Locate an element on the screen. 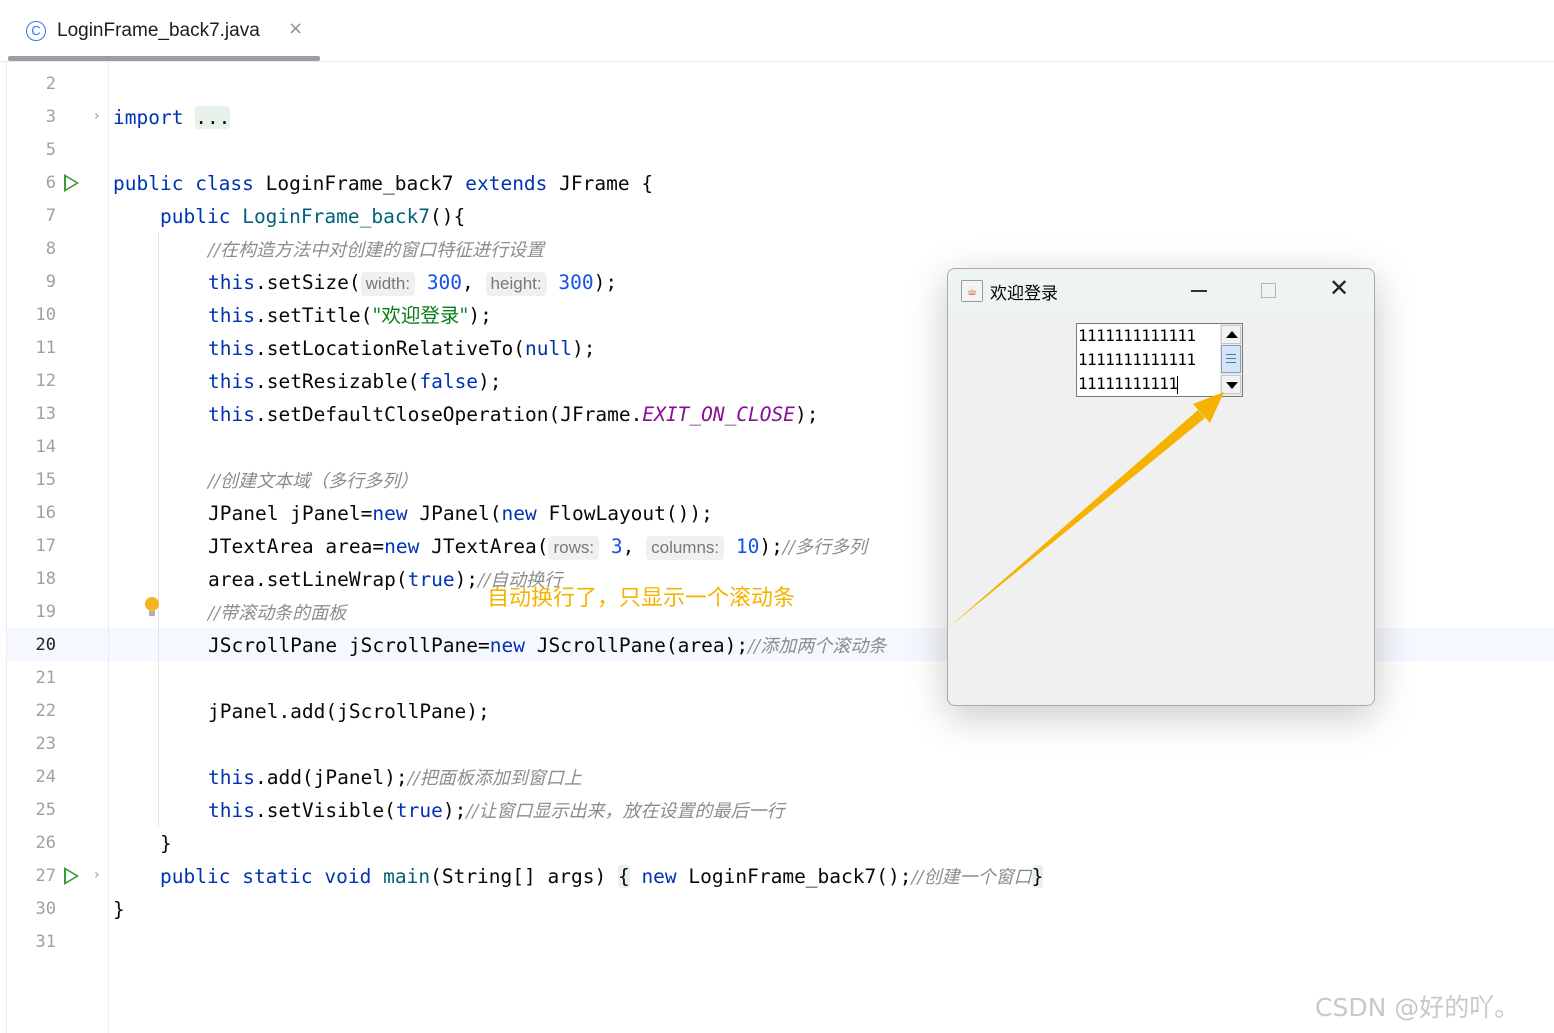 The image size is (1554, 1033). code-line-9: this.setSize(width: 300, height: 300); is located at coordinates (413, 283).